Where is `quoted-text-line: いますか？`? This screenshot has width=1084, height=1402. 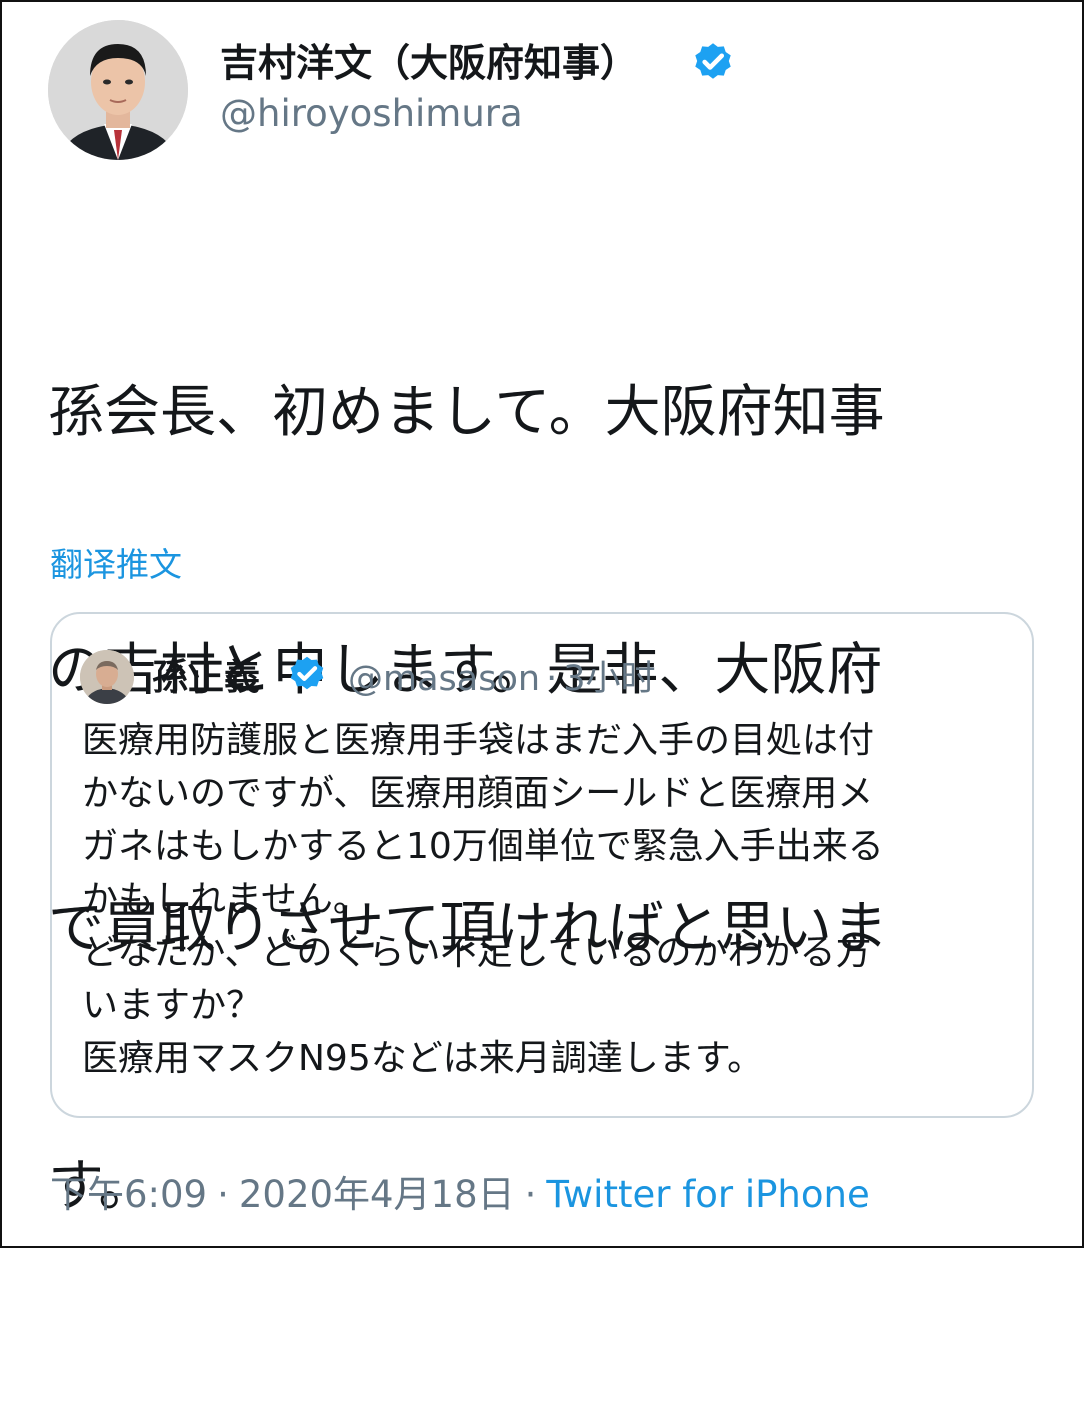 quoted-text-line: いますか？ is located at coordinates (172, 1005).